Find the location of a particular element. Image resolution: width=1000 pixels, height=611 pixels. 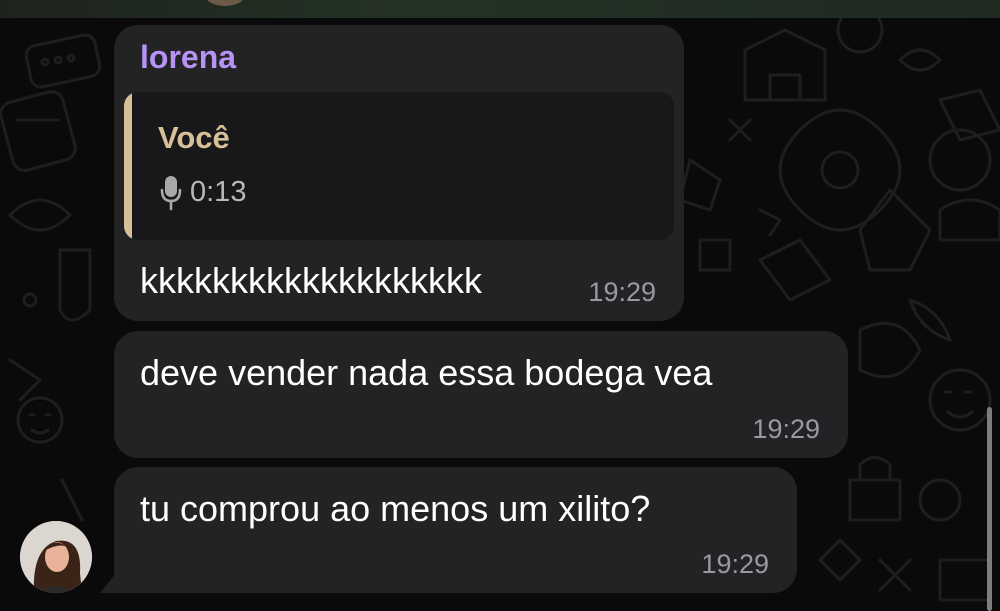

header-avatar is located at coordinates (225, 3).